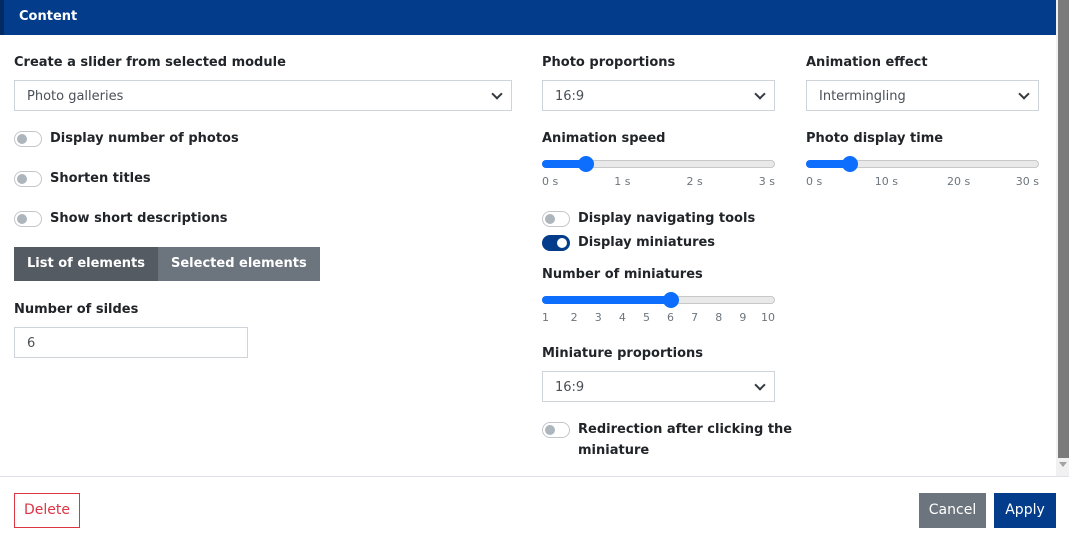 The width and height of the screenshot is (1069, 541). I want to click on panel-header: Content, so click(528, 17).